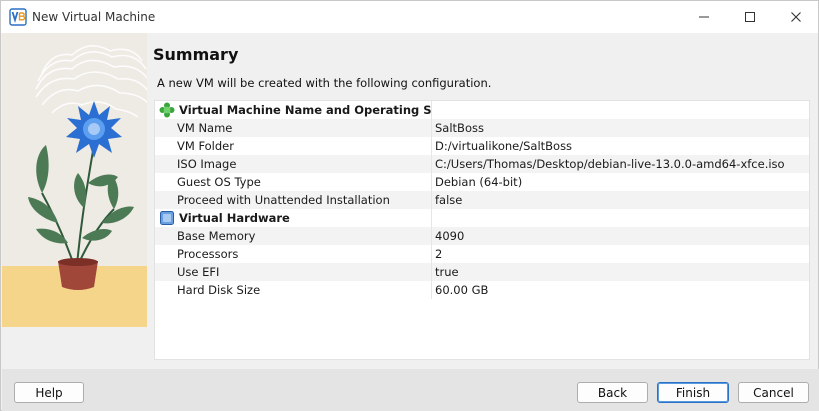 This screenshot has width=819, height=411. I want to click on window-title: New Virtual Machine, so click(94, 17).